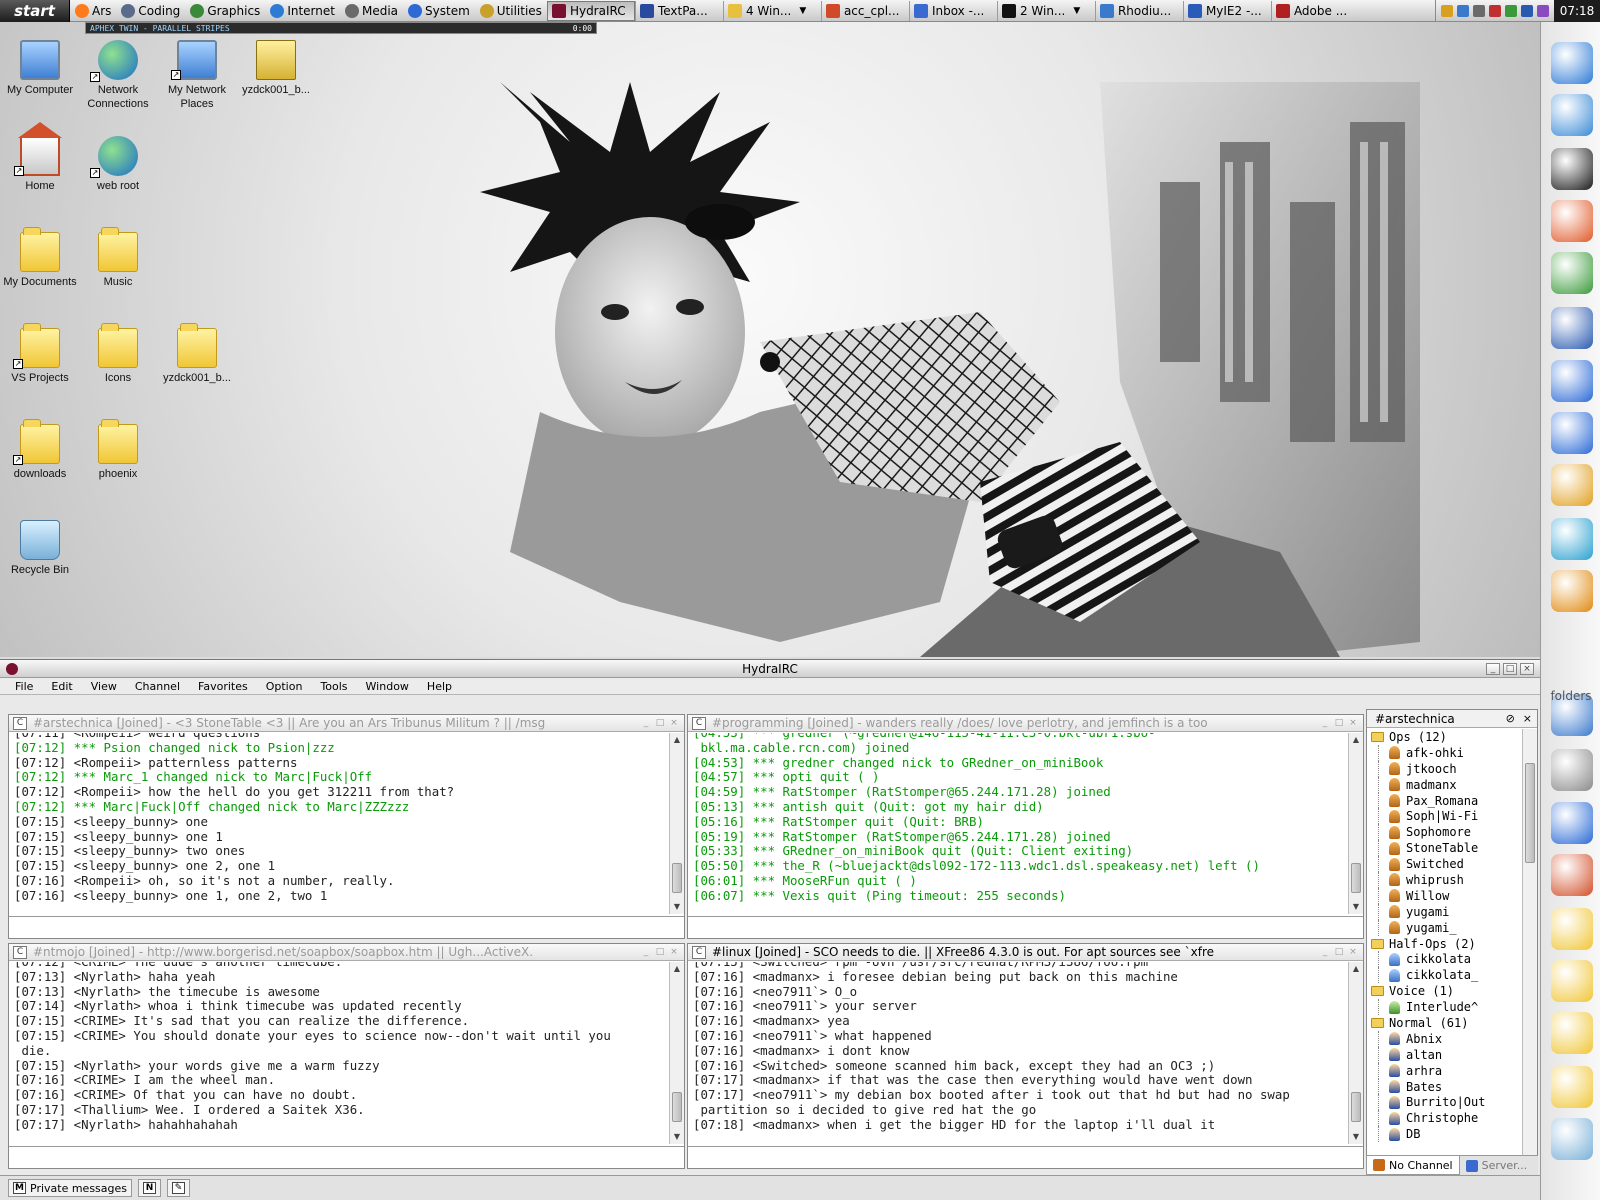 The height and width of the screenshot is (1200, 1600). I want to click on recycle-bin-icon: Recycle Bin, so click(40, 548).